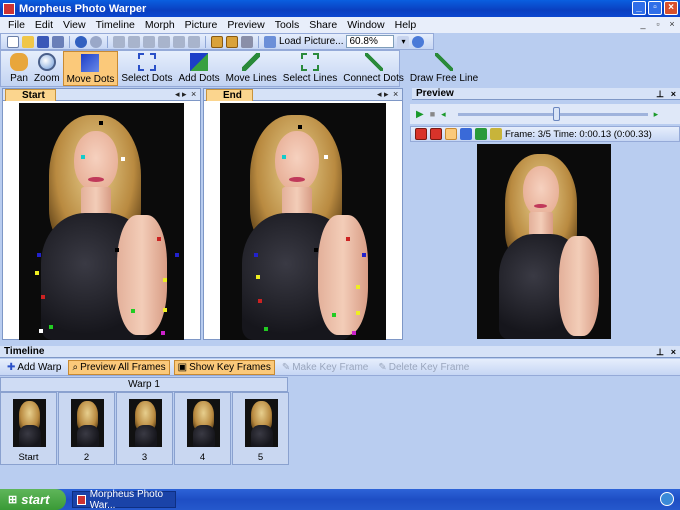 This screenshot has height=510, width=680. Describe the element at coordinates (13, 41) in the screenshot. I see `new-file-icon` at that location.